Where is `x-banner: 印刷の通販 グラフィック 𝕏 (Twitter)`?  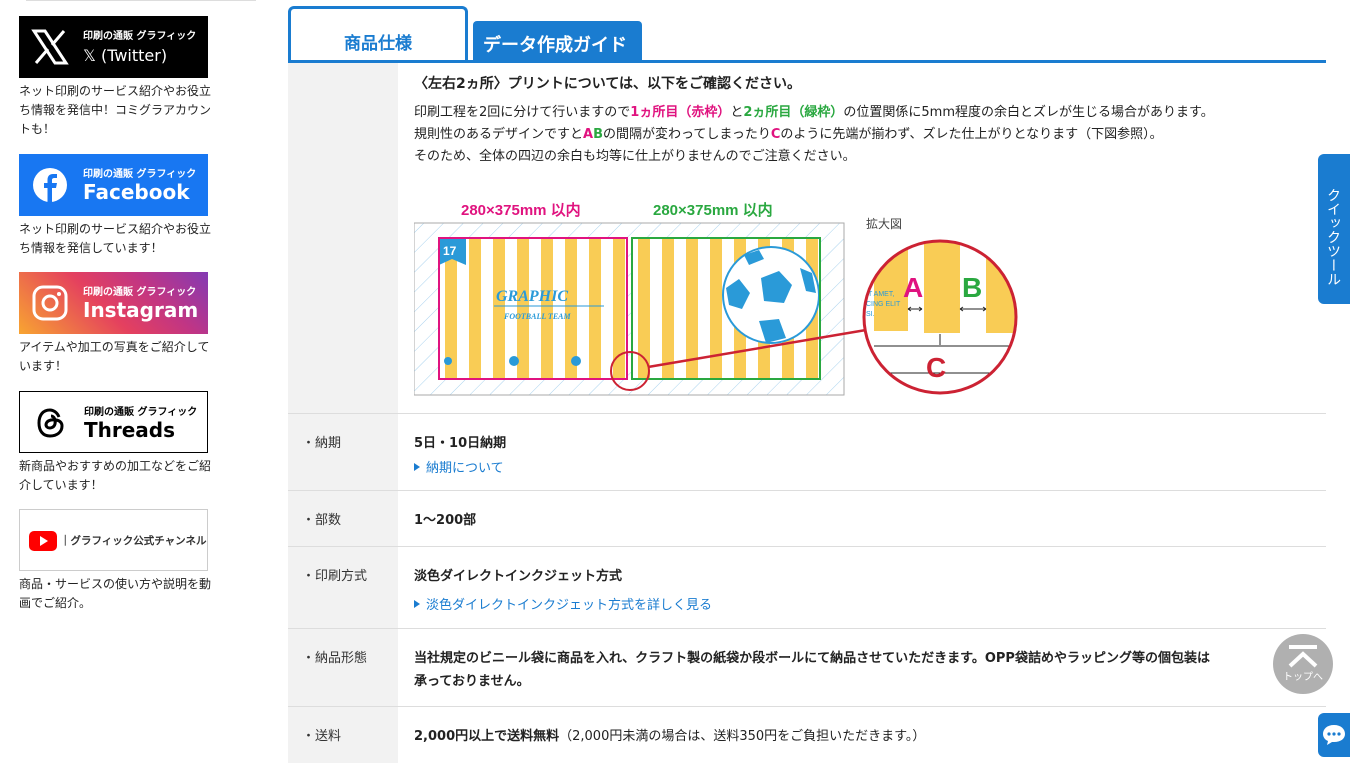 x-banner: 印刷の通販 グラフィック 𝕏 (Twitter) is located at coordinates (113, 47).